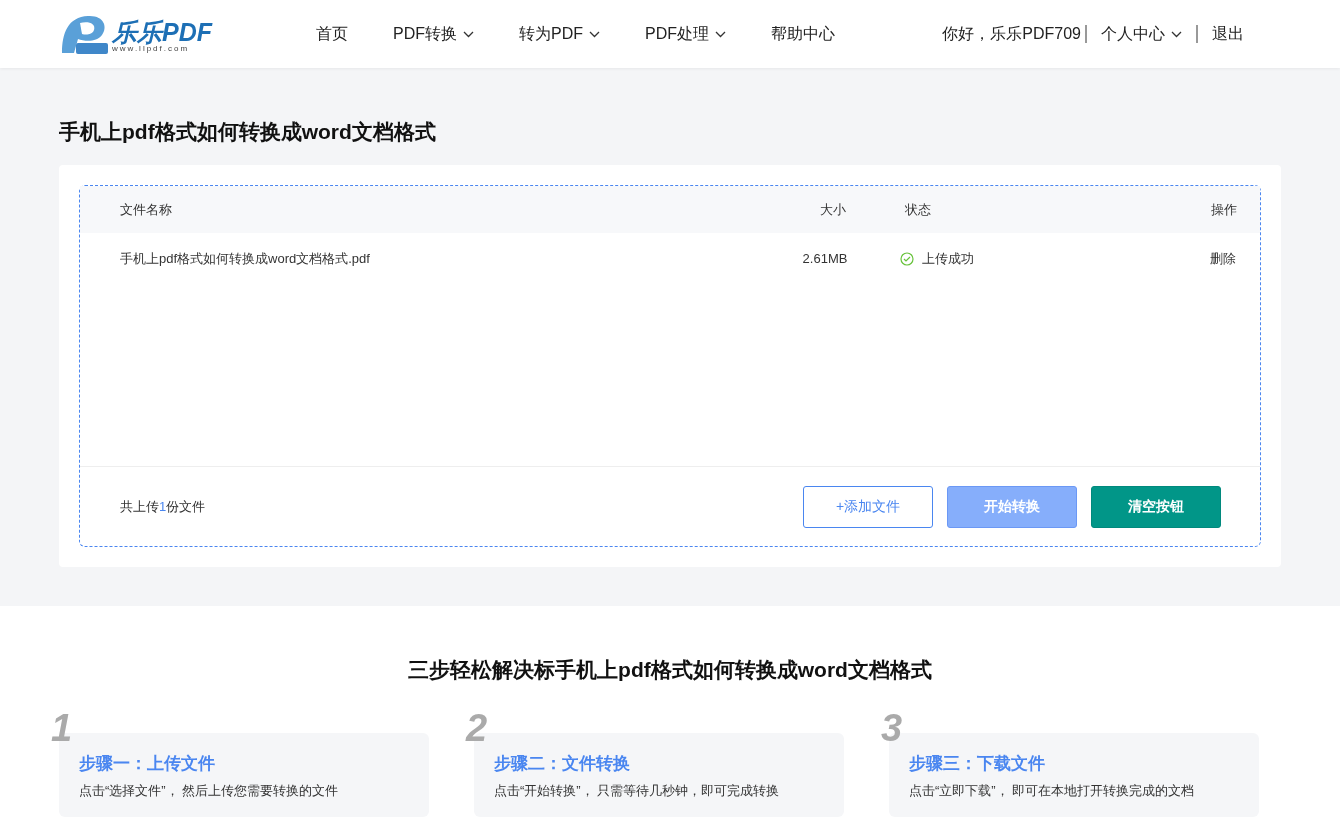  I want to click on column-header: 状态, so click(918, 209).